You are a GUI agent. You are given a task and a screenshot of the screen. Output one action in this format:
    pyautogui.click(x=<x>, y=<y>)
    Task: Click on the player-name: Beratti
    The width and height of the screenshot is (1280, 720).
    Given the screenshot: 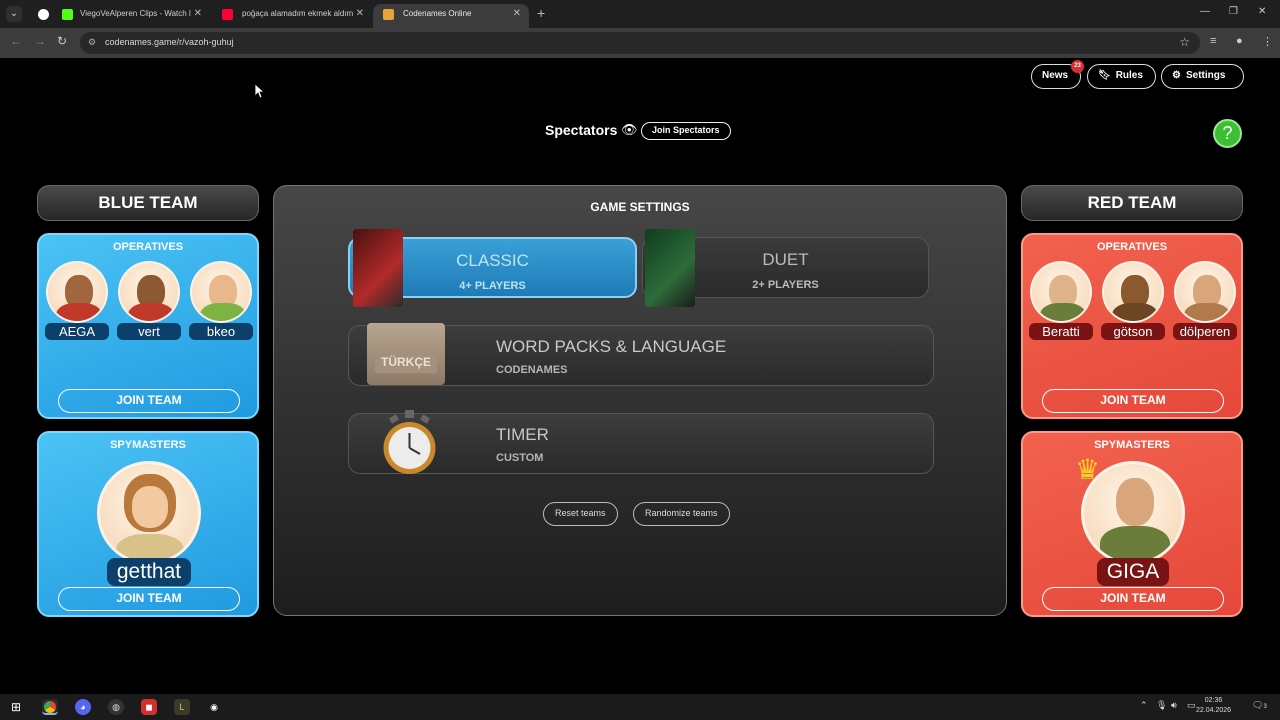 What is the action you would take?
    pyautogui.click(x=1061, y=331)
    